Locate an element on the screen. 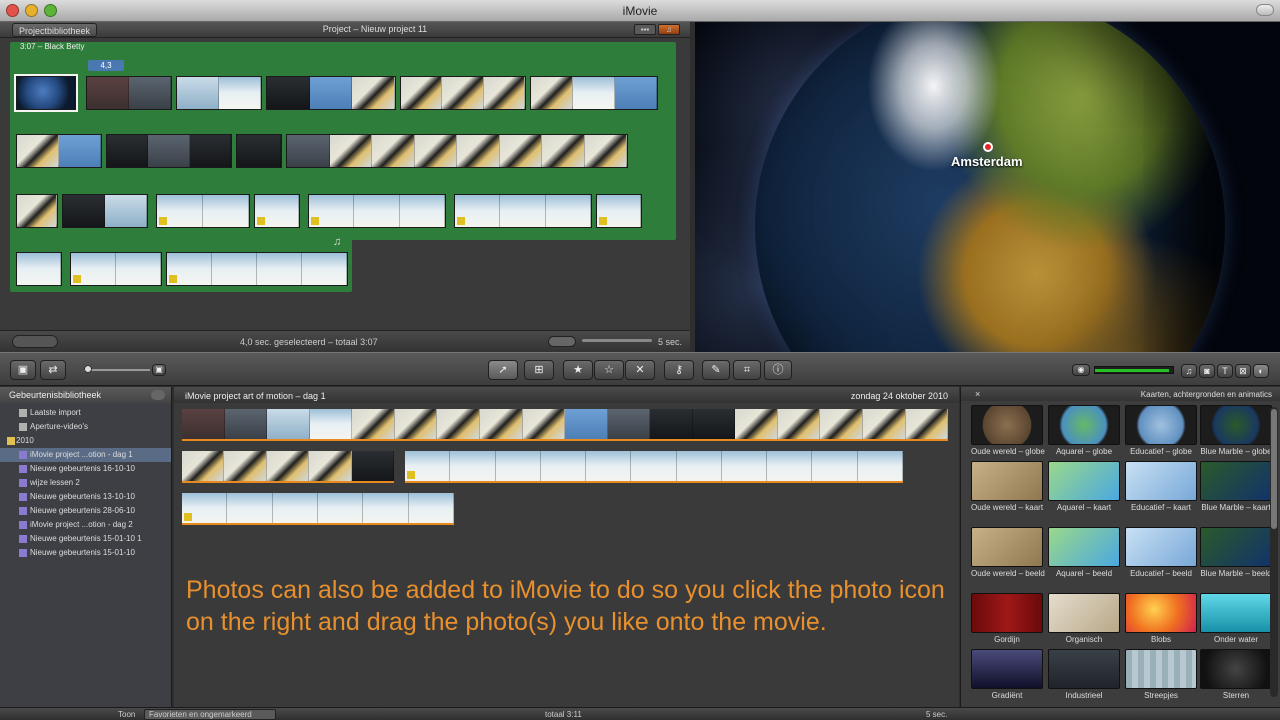 The image size is (1280, 720). tile-watercolor-image: Aquarel – beeld is located at coordinates (1084, 552).